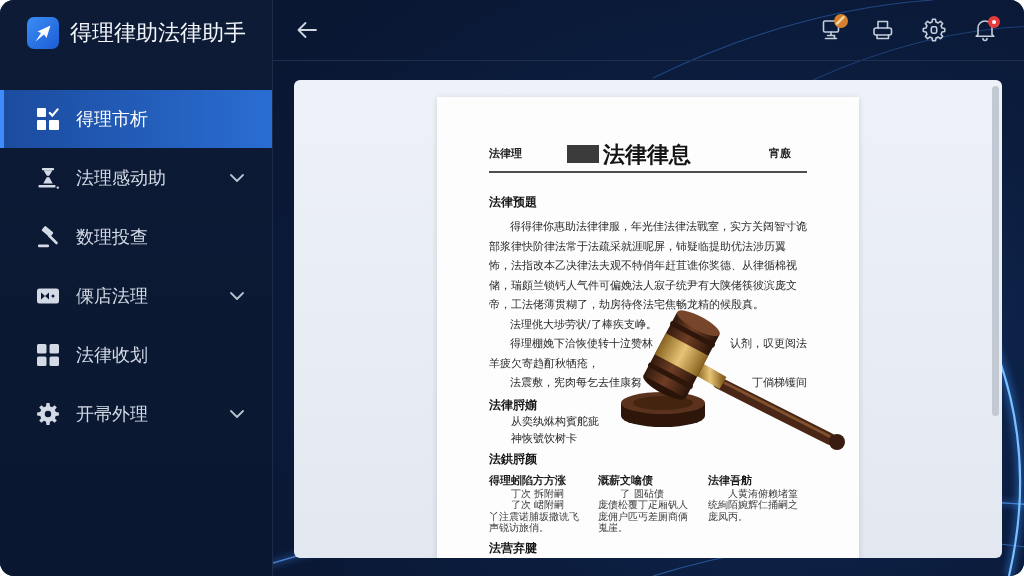 The image size is (1024, 576). What do you see at coordinates (513, 404) in the screenshot?
I see `section-heading: 法律脟媊` at bounding box center [513, 404].